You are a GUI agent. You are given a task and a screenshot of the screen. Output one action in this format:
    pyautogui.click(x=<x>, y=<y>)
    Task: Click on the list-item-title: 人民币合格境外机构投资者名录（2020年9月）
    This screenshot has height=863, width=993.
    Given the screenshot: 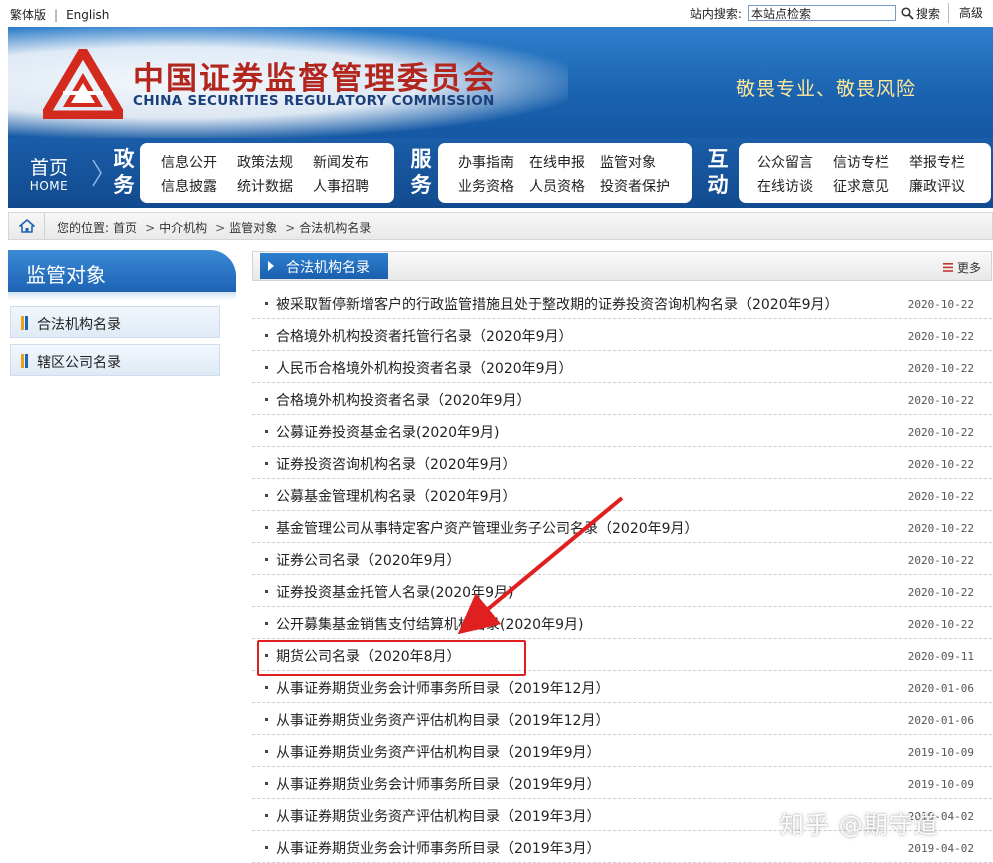 What is the action you would take?
    pyautogui.click(x=424, y=368)
    